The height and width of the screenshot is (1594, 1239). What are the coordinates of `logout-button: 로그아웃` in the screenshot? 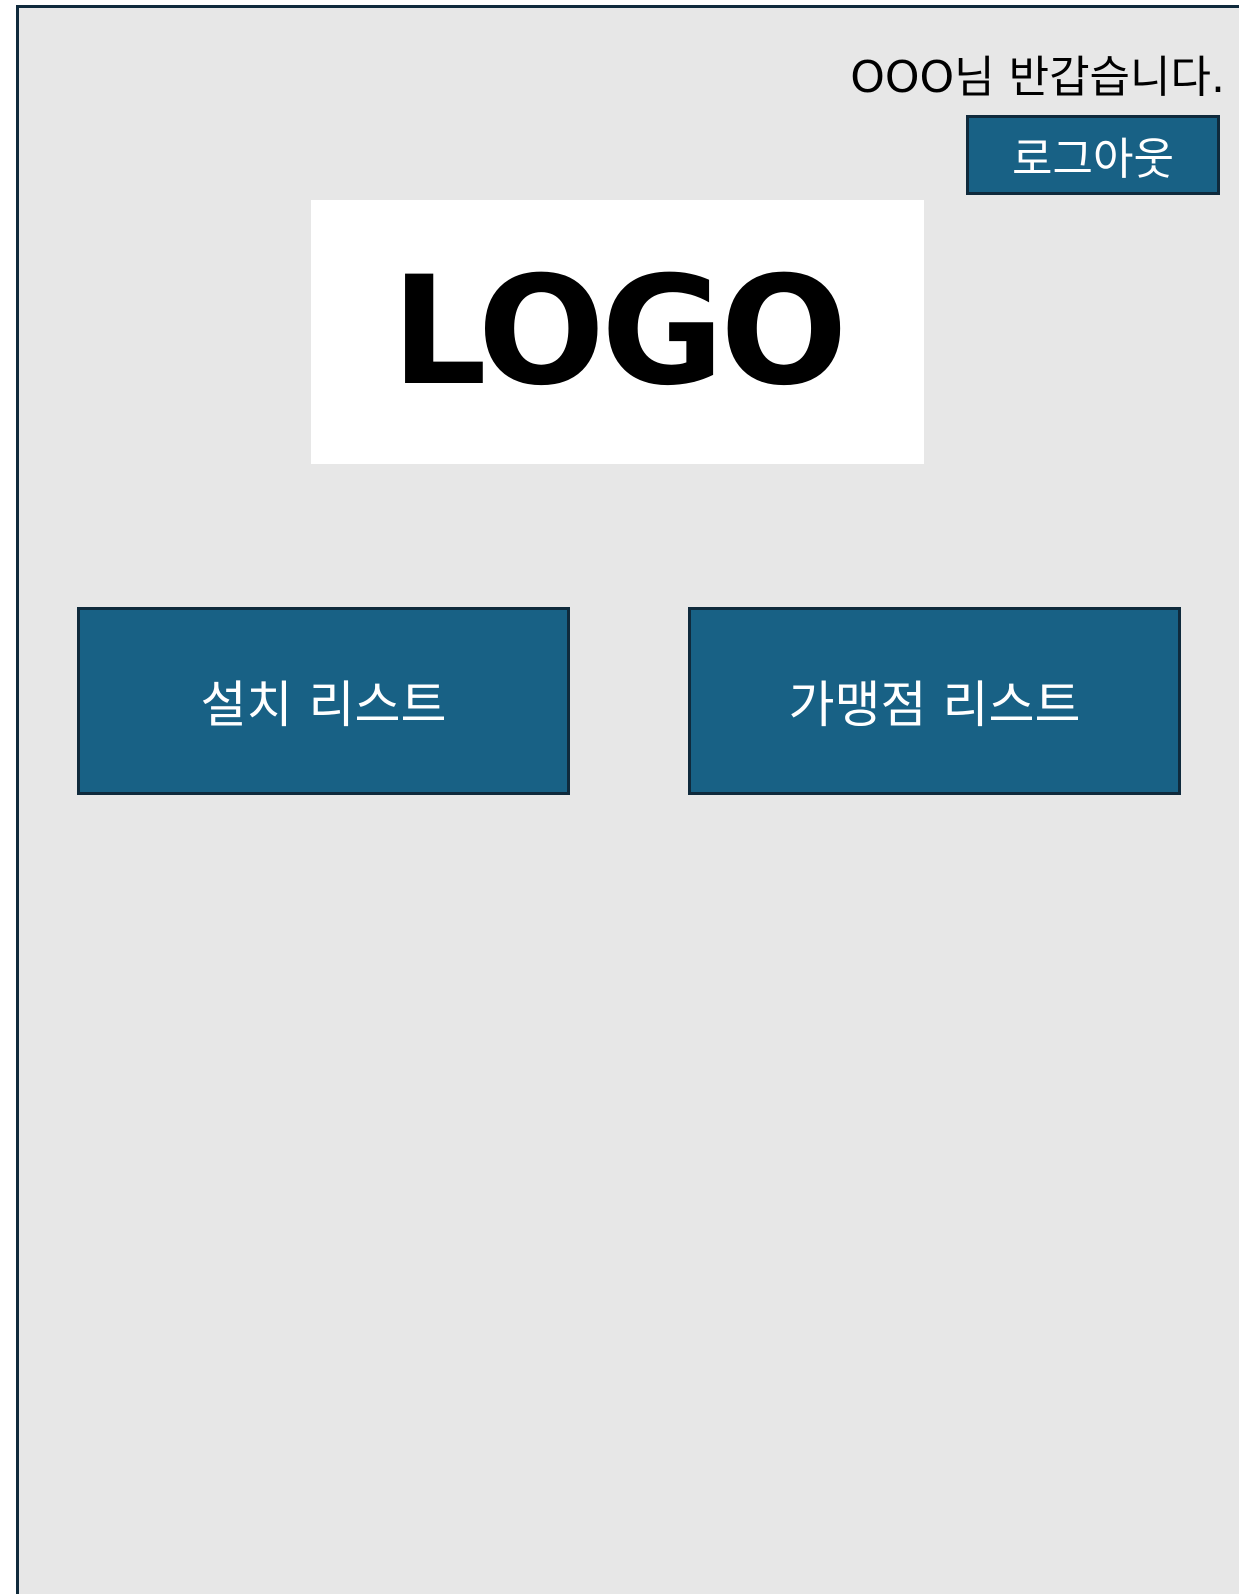 It's located at (1093, 155).